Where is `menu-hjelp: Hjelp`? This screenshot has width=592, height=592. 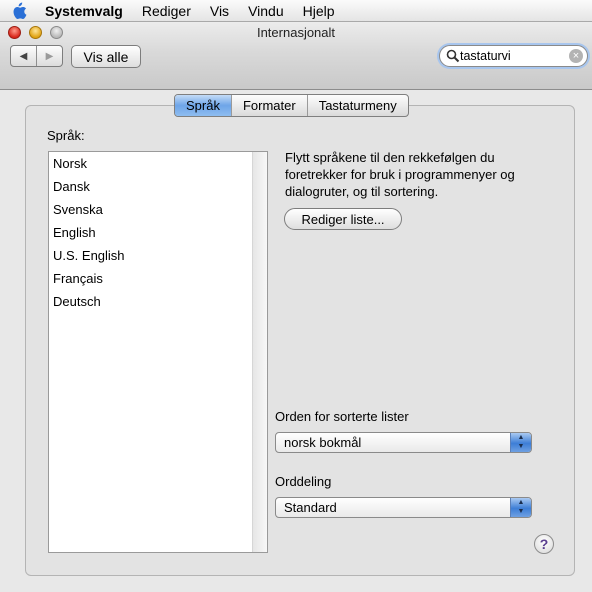
menu-hjelp: Hjelp is located at coordinates (319, 11).